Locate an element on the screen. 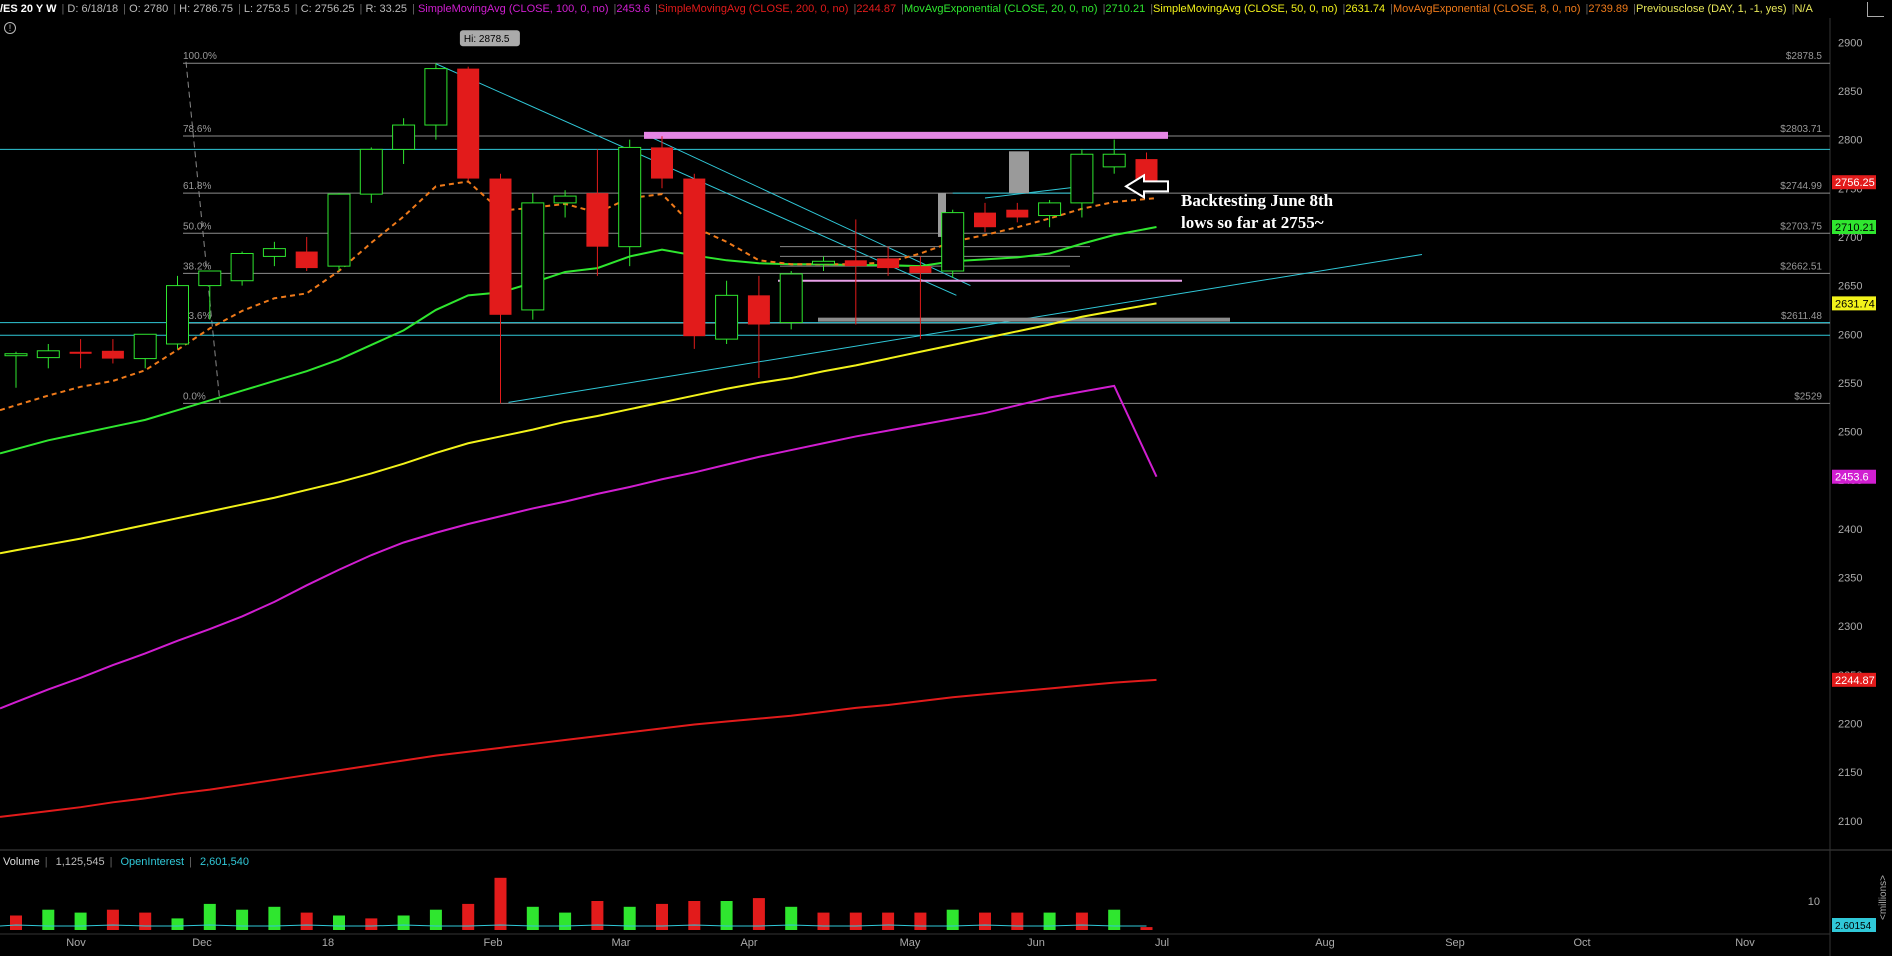 Image resolution: width=1892 pixels, height=956 pixels. fib-price-label: $2803.71 is located at coordinates (1801, 129).